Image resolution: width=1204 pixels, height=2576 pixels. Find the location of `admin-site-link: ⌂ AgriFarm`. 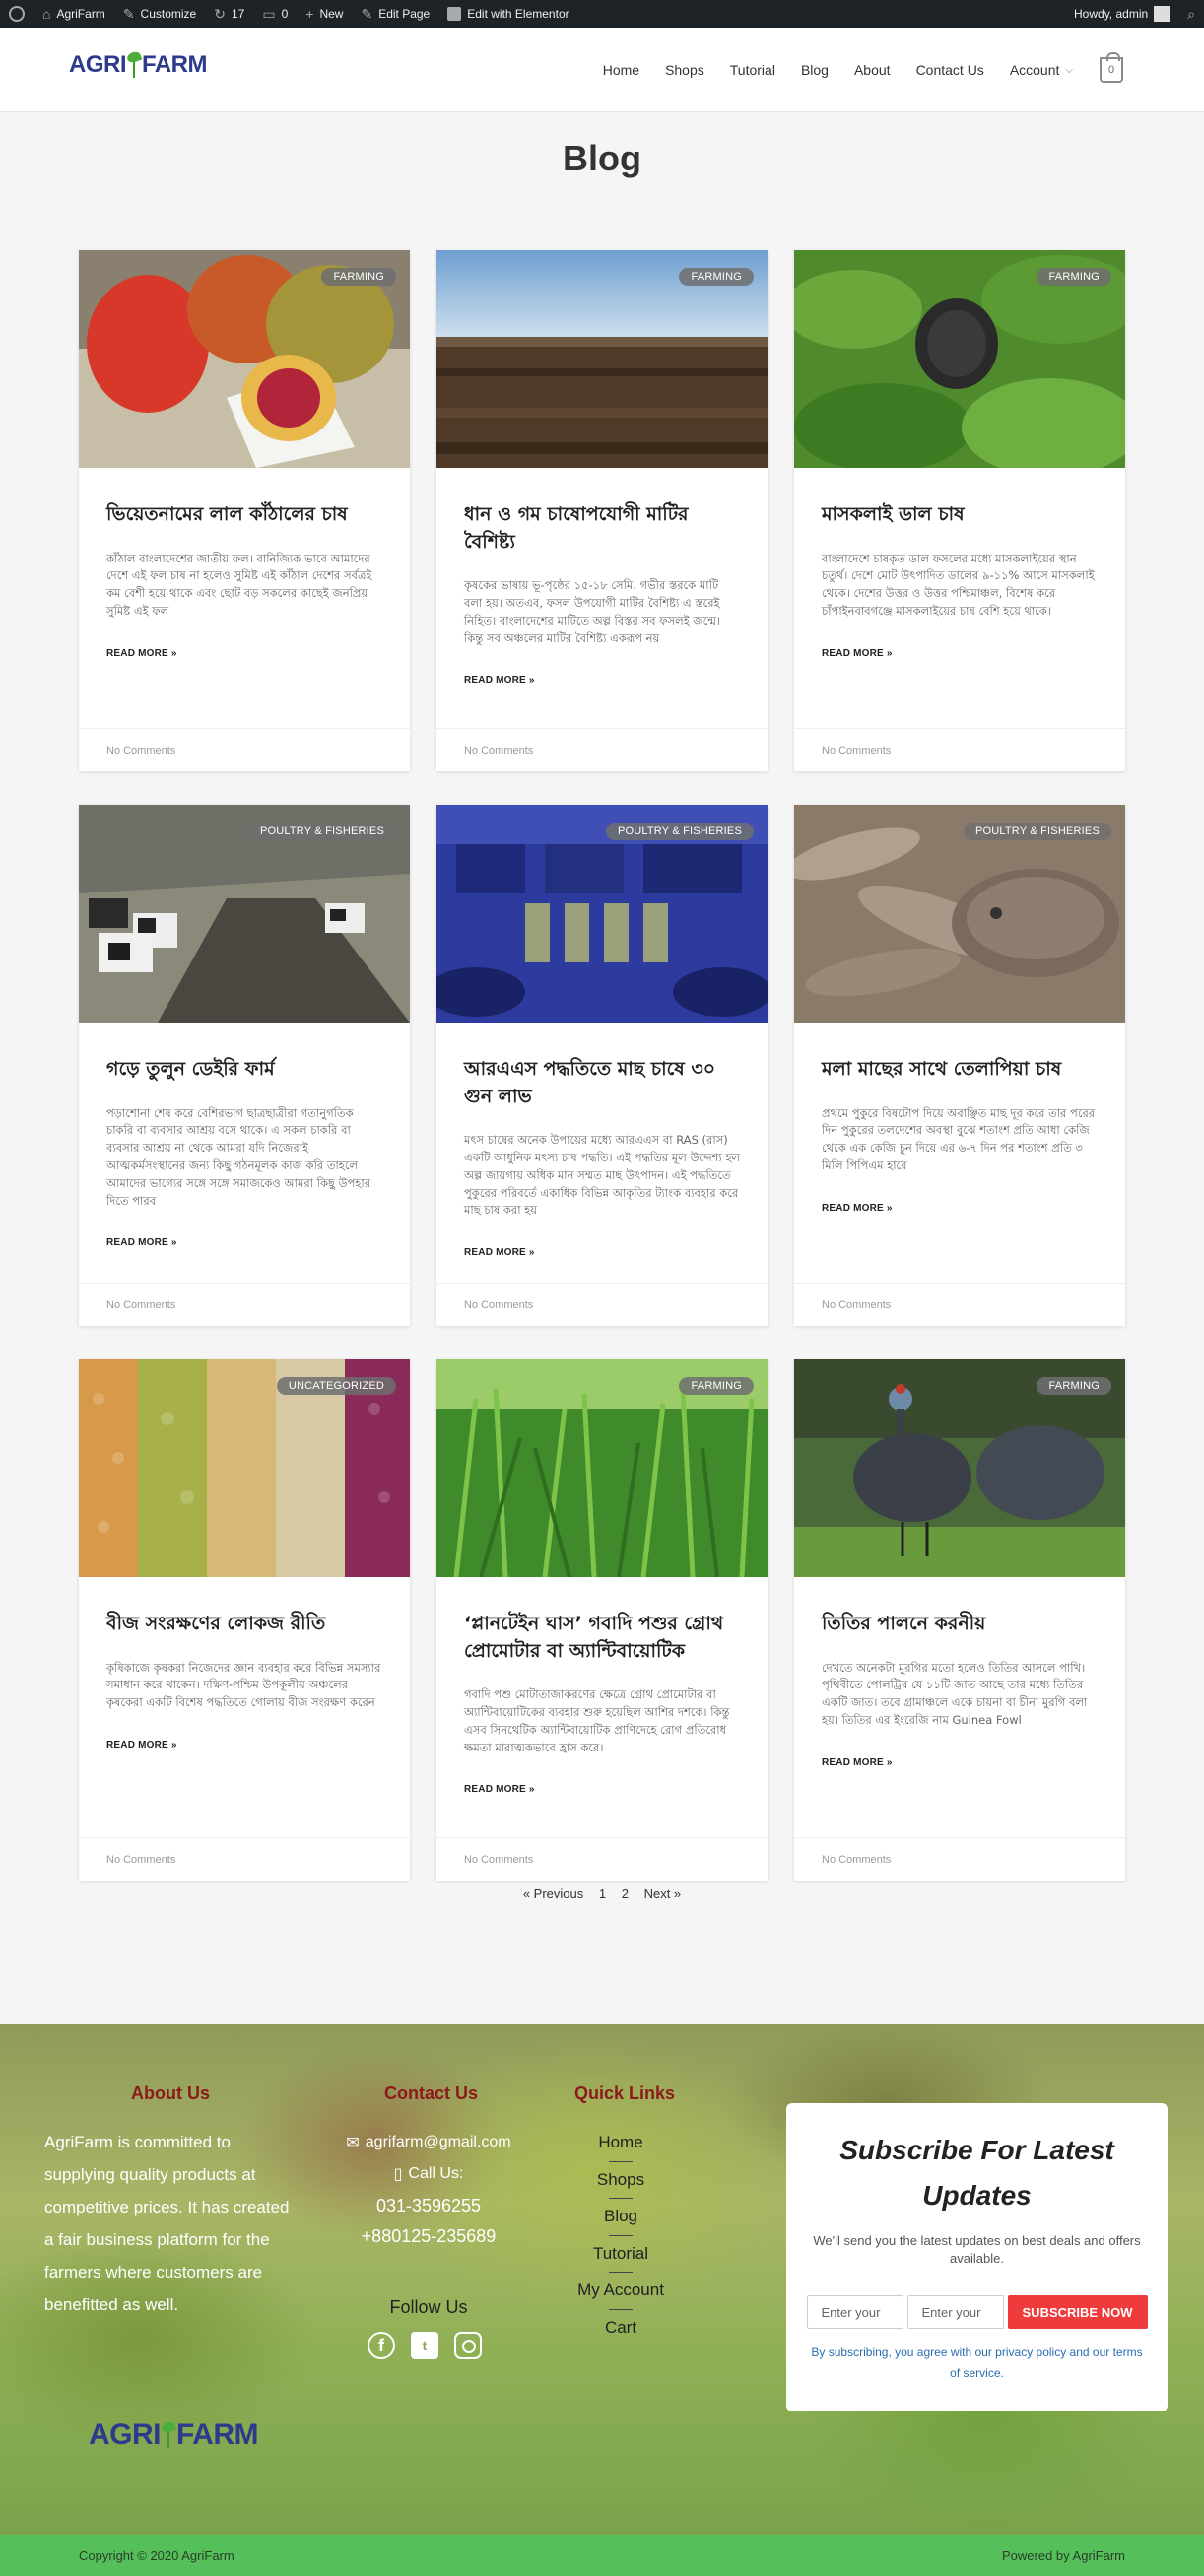

admin-site-link: ⌂ AgriFarm is located at coordinates (73, 14).